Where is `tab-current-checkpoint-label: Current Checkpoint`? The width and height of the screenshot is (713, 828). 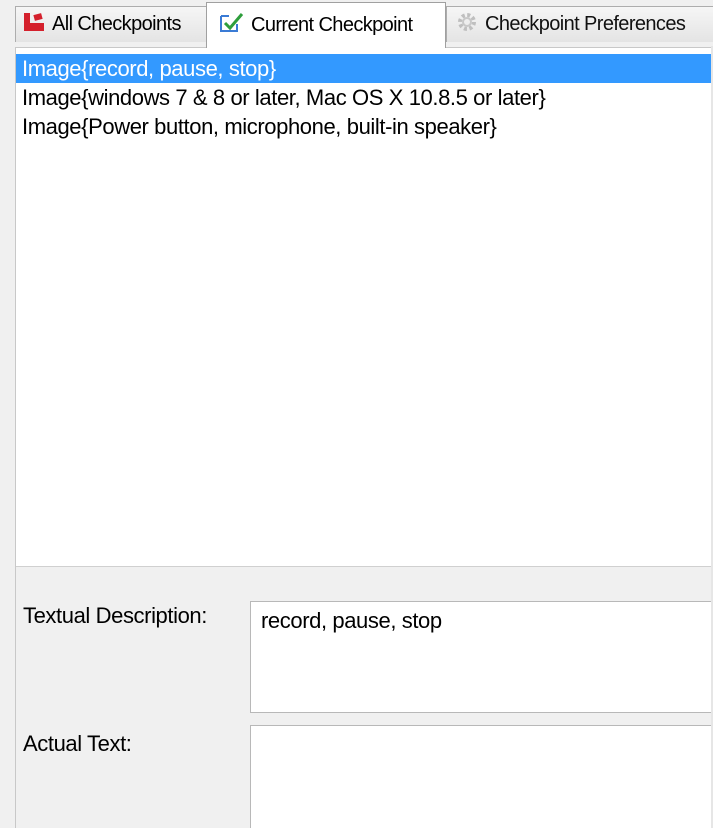
tab-current-checkpoint-label: Current Checkpoint is located at coordinates (332, 25).